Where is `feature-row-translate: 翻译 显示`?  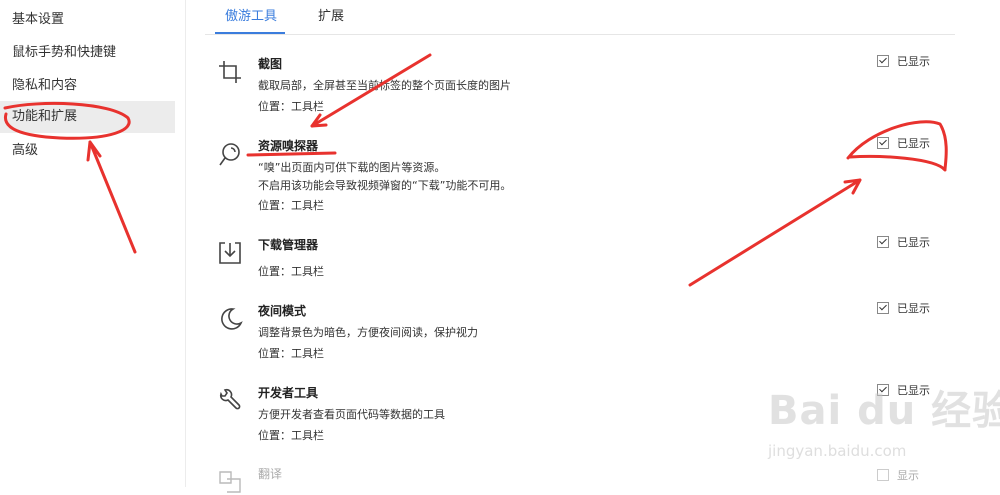
feature-row-translate: 翻译 显示 is located at coordinates (585, 479).